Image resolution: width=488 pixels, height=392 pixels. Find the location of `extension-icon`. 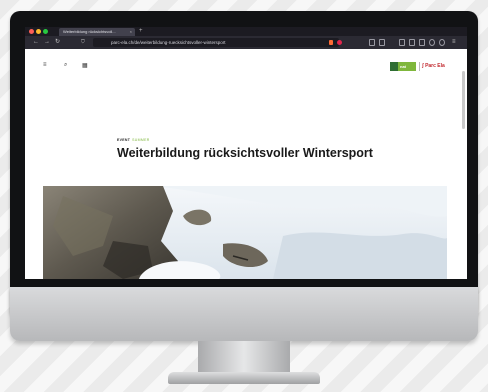

extension-icon is located at coordinates (339, 42).